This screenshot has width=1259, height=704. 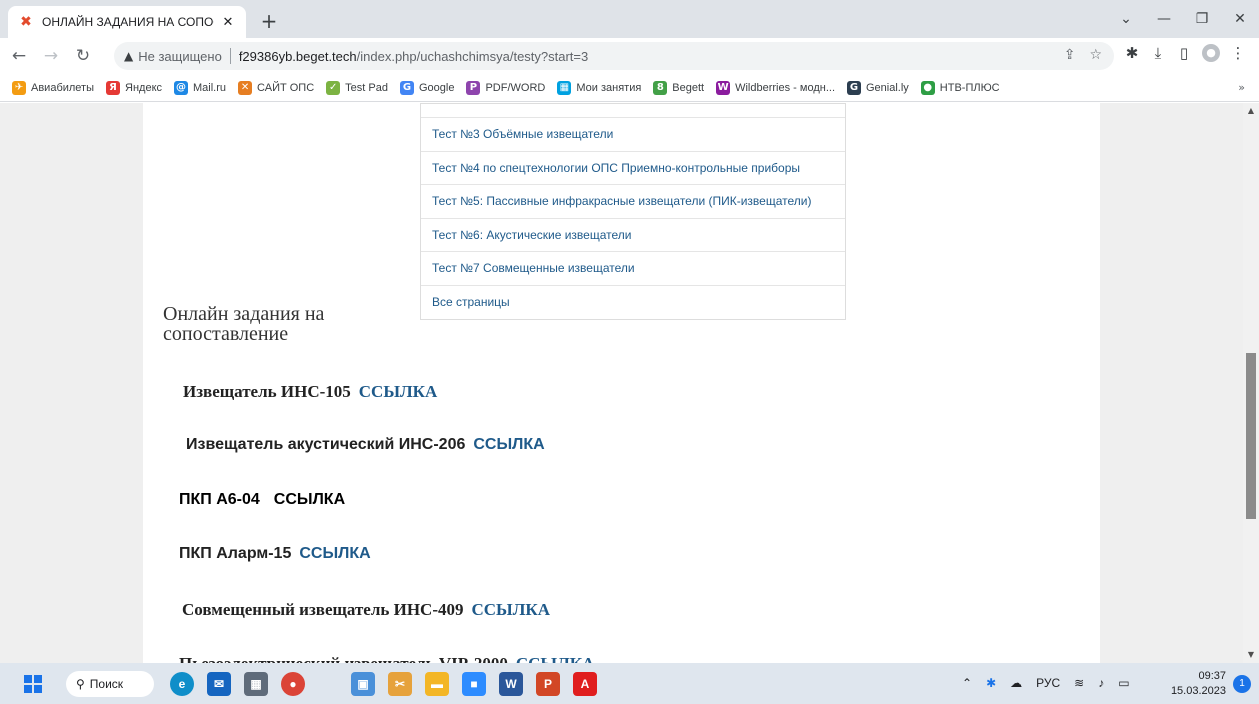 What do you see at coordinates (1240, 19) in the screenshot?
I see `close-window-icon: ✕` at bounding box center [1240, 19].